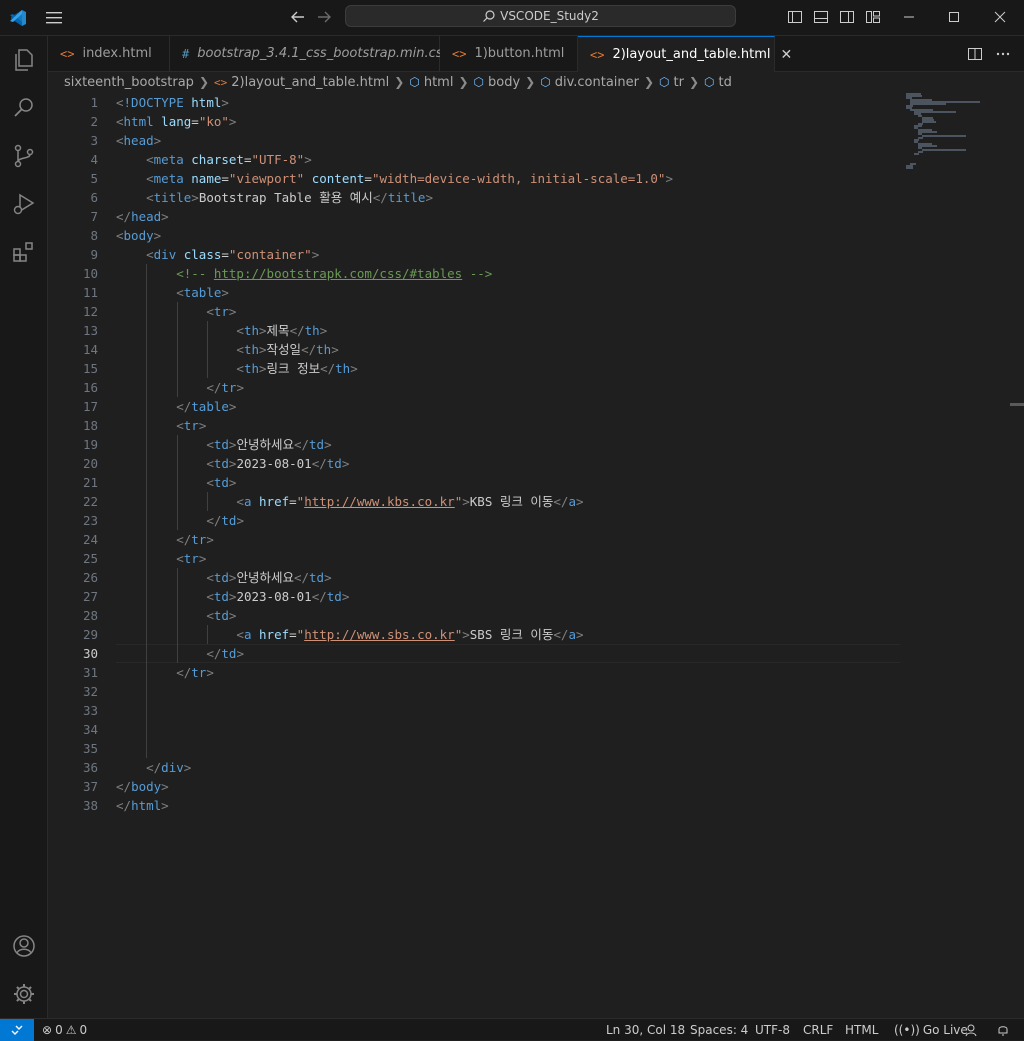 The width and height of the screenshot is (1024, 1041). Describe the element at coordinates (23, 252) in the screenshot. I see `extensions-icon` at that location.